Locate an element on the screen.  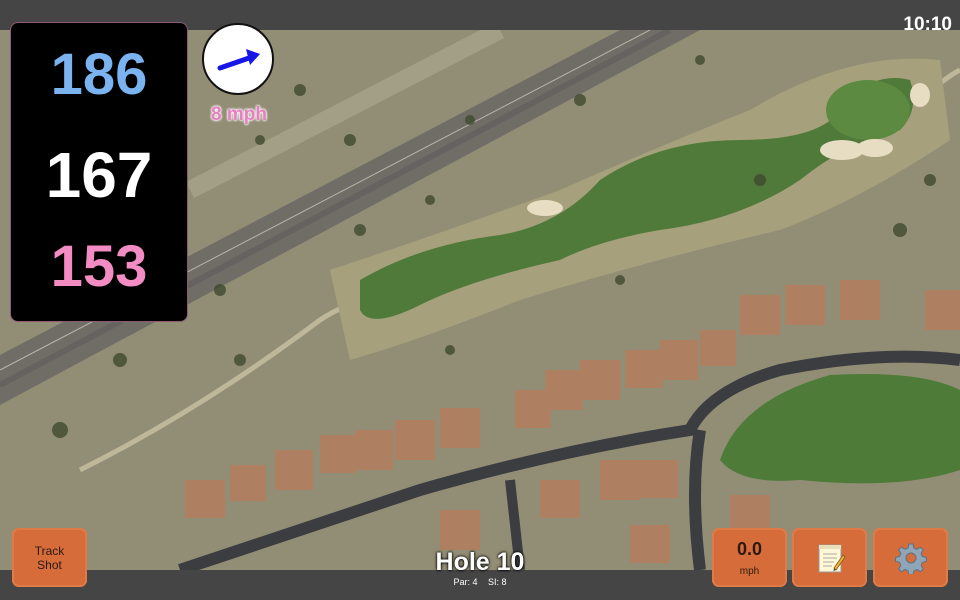
speed-button: 0.0 mph is located at coordinates (749, 557).